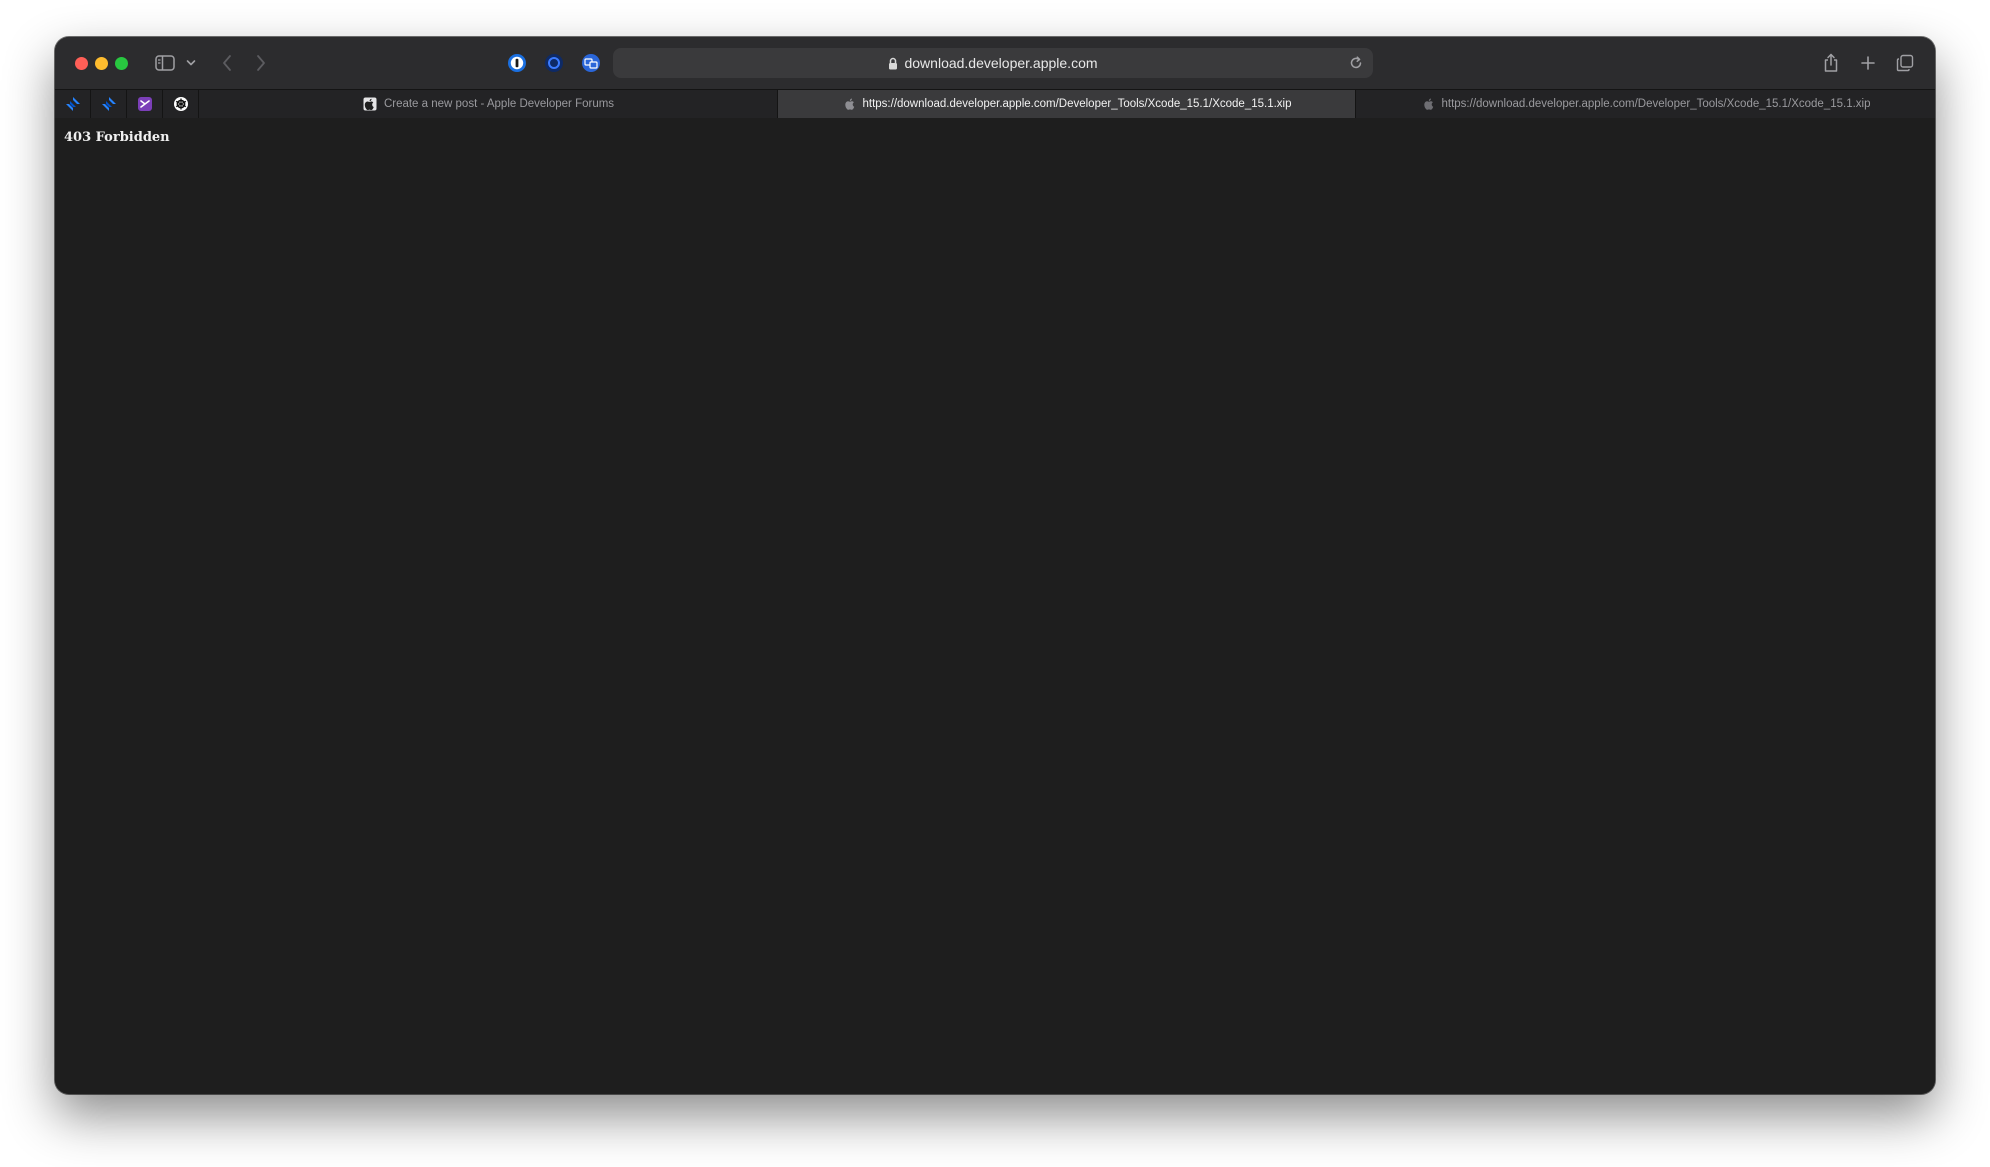  I want to click on forward-arrow-icon, so click(261, 63).